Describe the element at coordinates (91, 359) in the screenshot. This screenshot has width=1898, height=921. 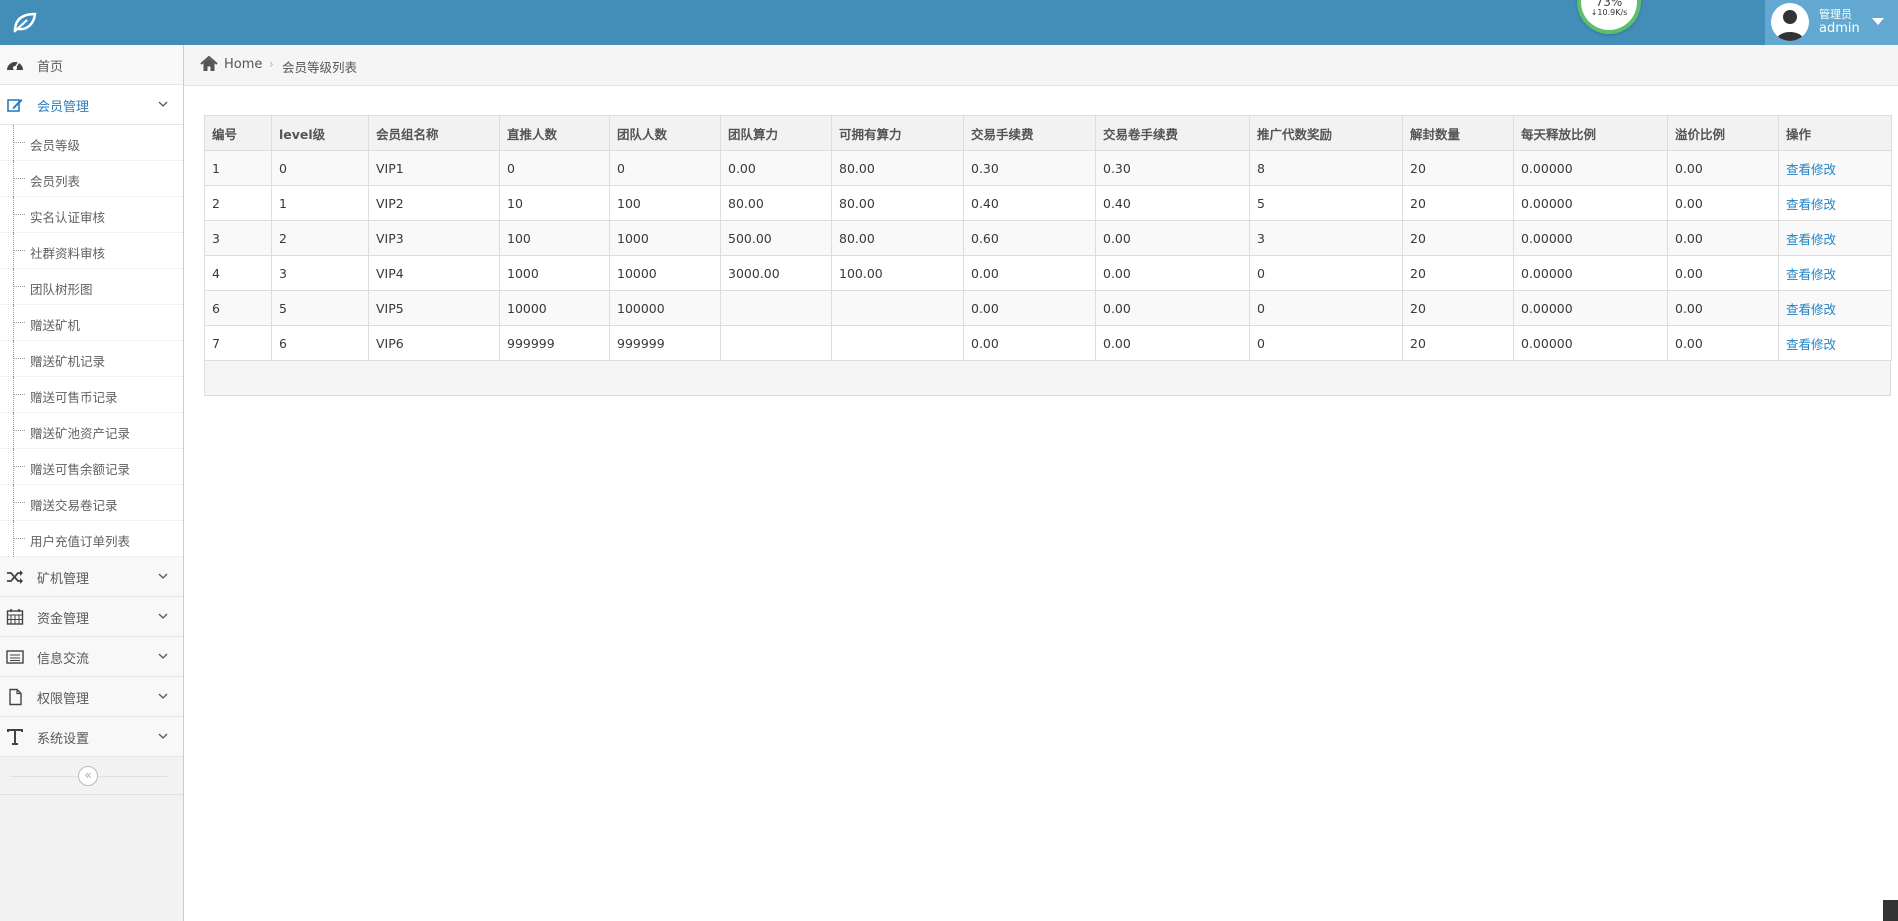
I see `submenu-item: 赠送矿机记录` at that location.